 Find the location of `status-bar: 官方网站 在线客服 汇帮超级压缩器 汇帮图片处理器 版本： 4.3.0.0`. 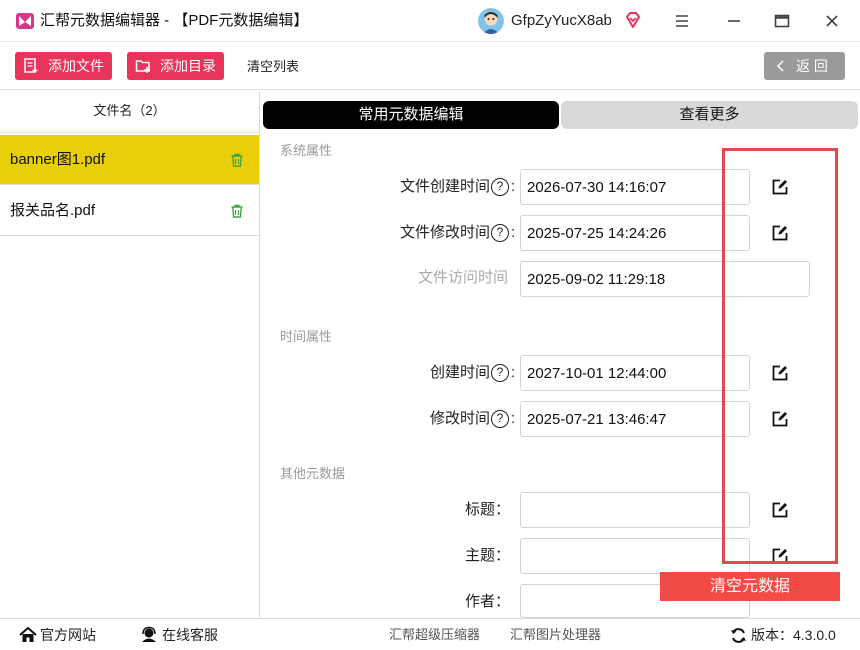

status-bar: 官方网站 在线客服 汇帮超级压缩器 汇帮图片处理器 版本： 4.3.0.0 is located at coordinates (430, 634).